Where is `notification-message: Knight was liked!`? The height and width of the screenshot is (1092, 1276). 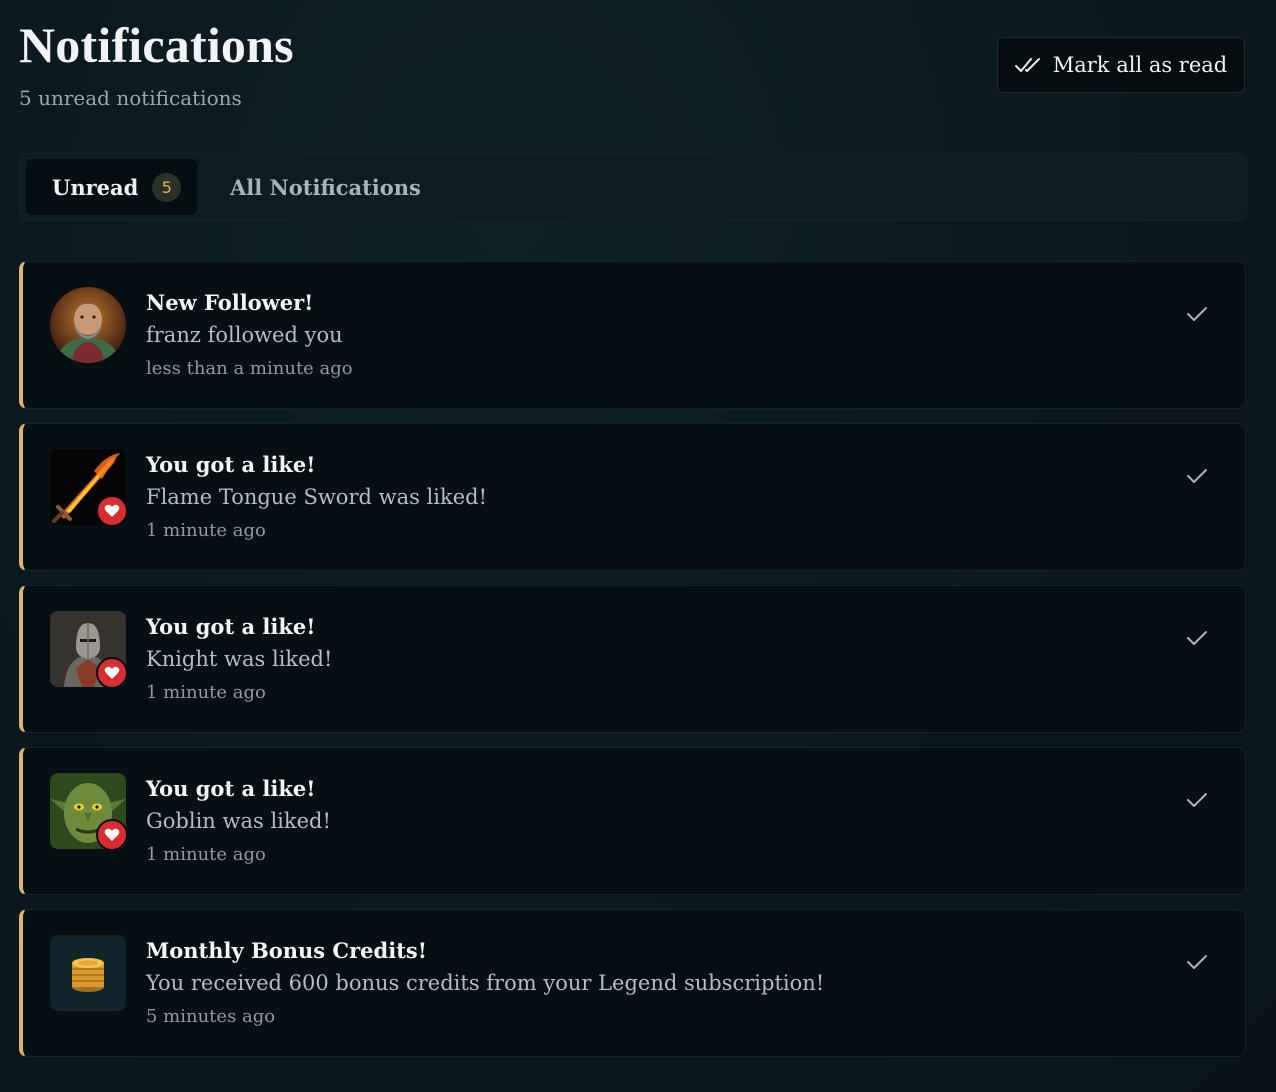
notification-message: Knight was liked! is located at coordinates (239, 659).